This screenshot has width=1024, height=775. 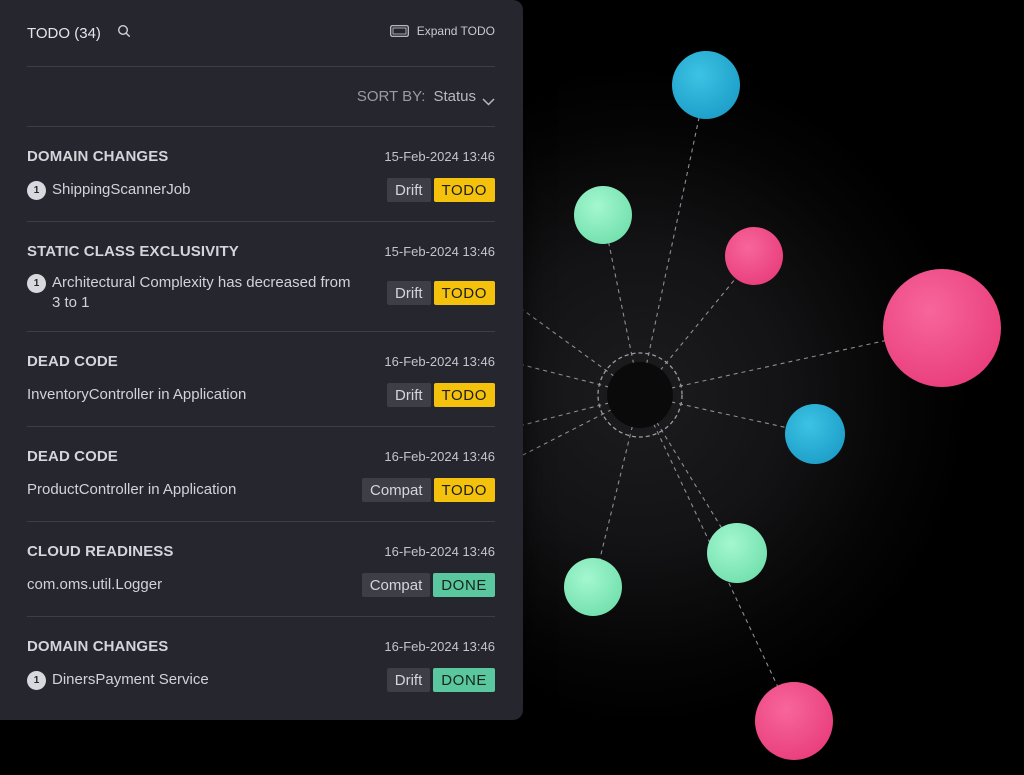 I want to click on expand-todo-button: Expand TODO, so click(x=442, y=31).